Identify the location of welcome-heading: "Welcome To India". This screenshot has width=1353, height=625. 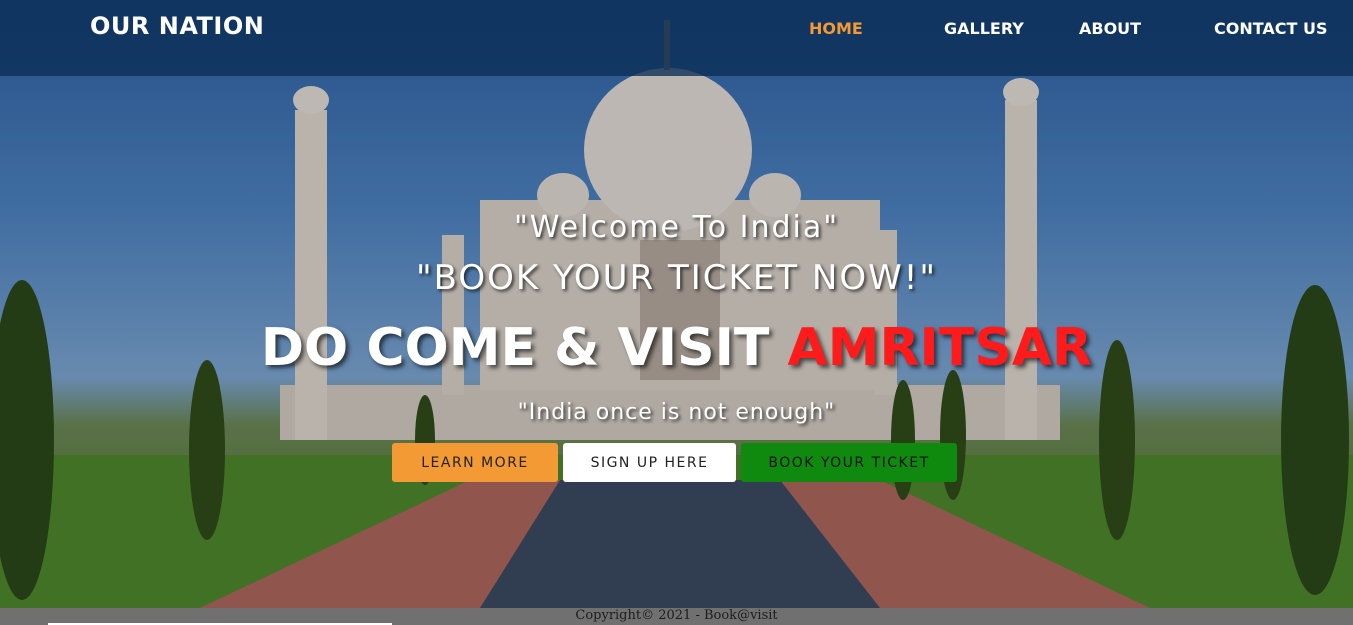
(676, 227).